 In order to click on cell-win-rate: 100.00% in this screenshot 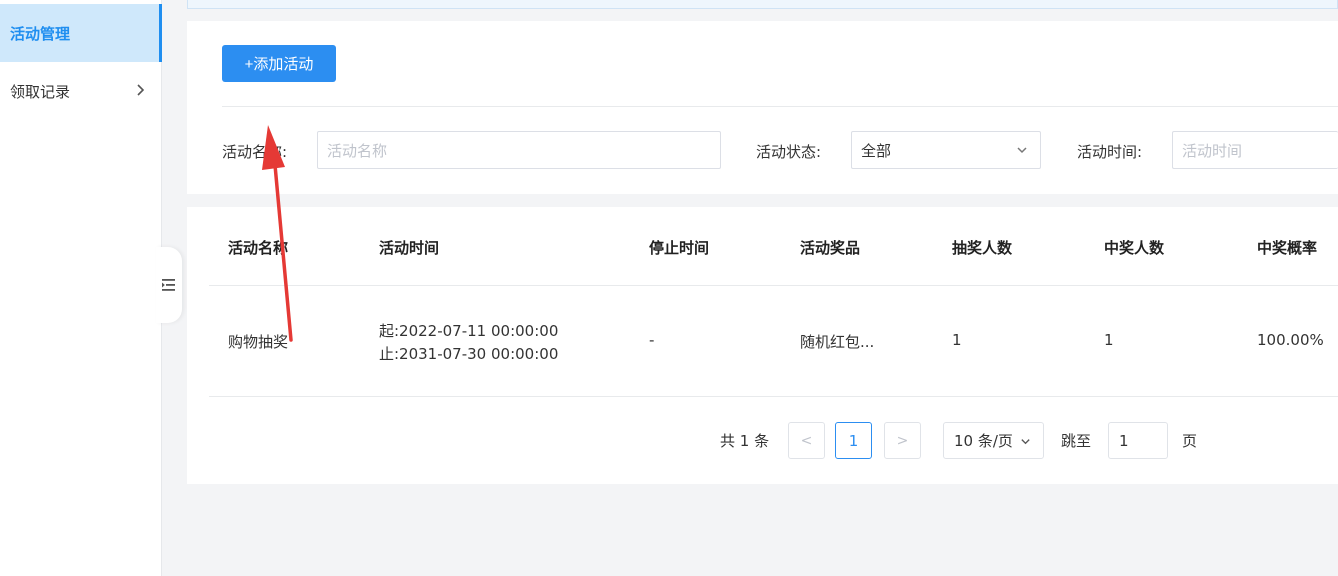, I will do `click(1290, 340)`.